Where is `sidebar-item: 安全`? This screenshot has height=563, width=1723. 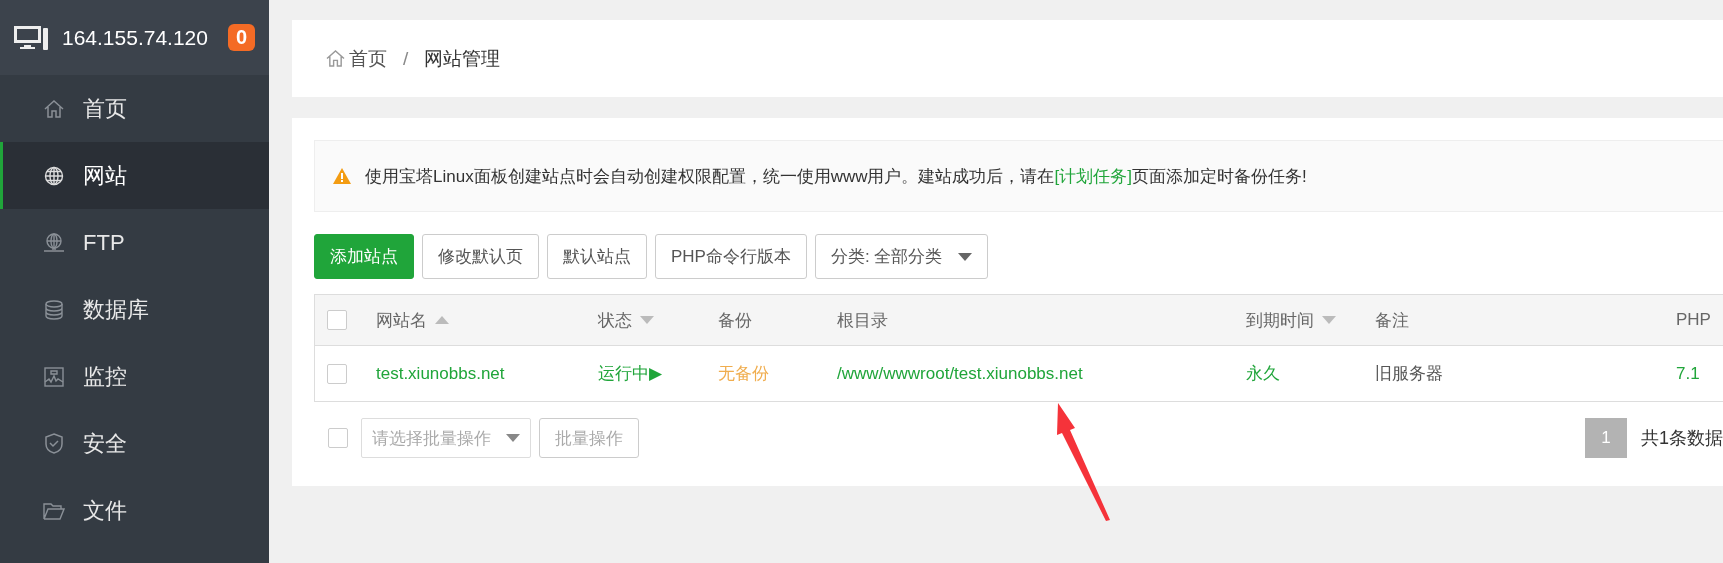
sidebar-item: 安全 is located at coordinates (134, 443).